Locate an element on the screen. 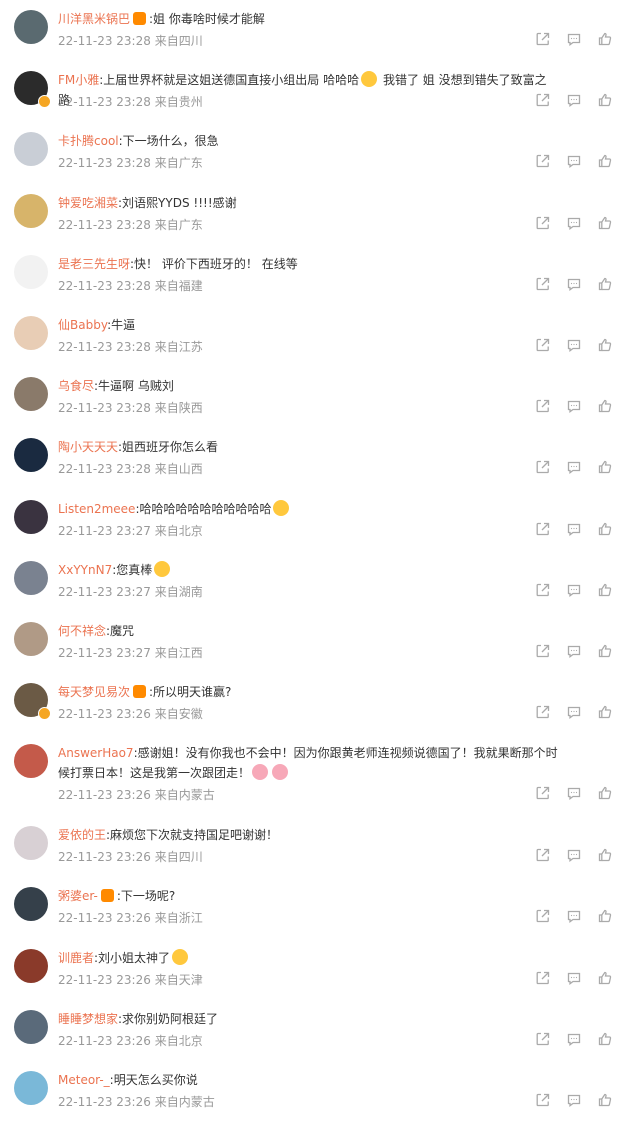 Image resolution: width=624 pixels, height=1122 pixels. username-link: AnswerHao7 is located at coordinates (96, 753).